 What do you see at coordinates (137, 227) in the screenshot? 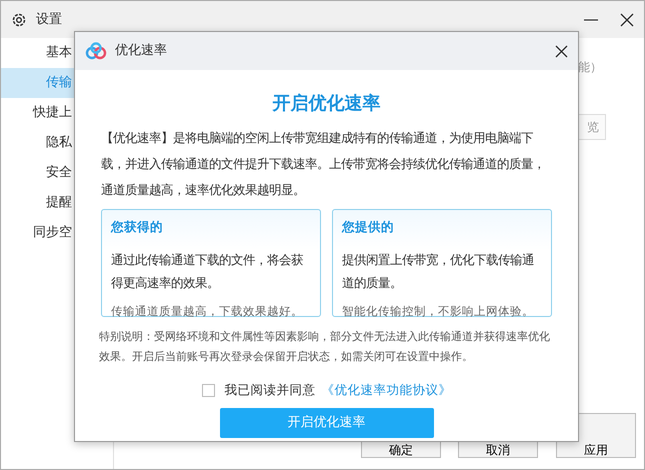
I see `card-title: 您获得的` at bounding box center [137, 227].